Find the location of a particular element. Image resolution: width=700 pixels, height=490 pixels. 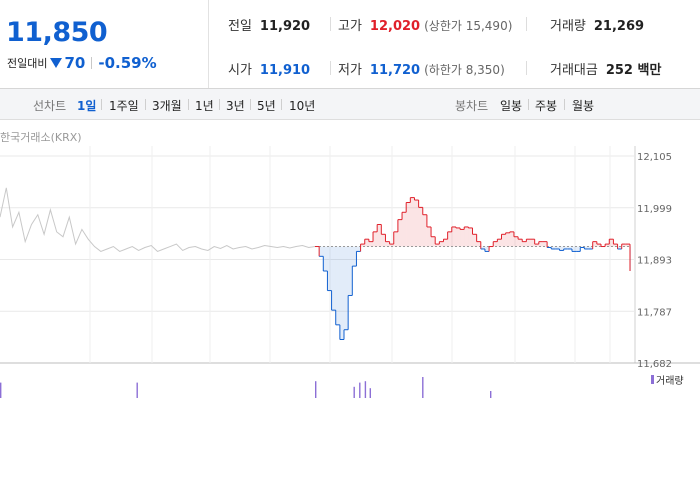

stat-sub: (상한가 15,490) is located at coordinates (468, 26).